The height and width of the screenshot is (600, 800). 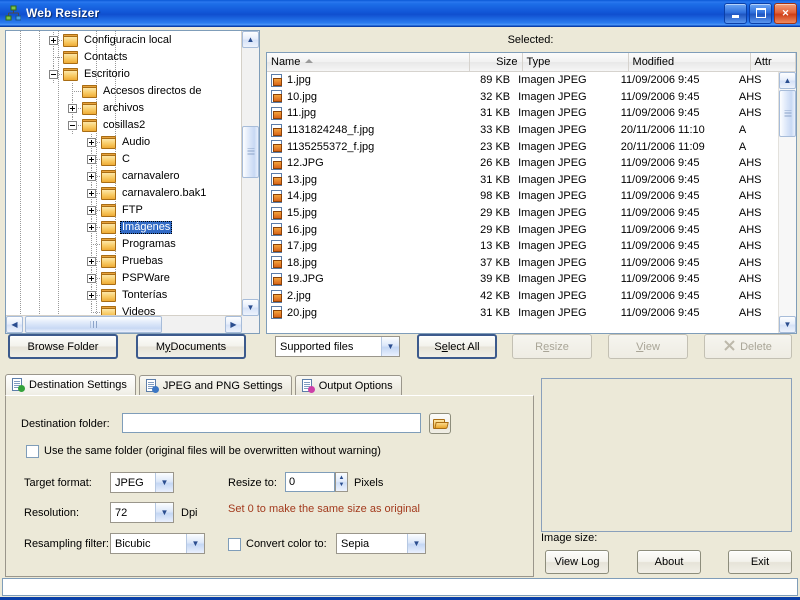 I want to click on table-row: 12.JPG 26 KB Imagen JPEG 11/09/2006 9:45 AHS, so click(x=523, y=163).